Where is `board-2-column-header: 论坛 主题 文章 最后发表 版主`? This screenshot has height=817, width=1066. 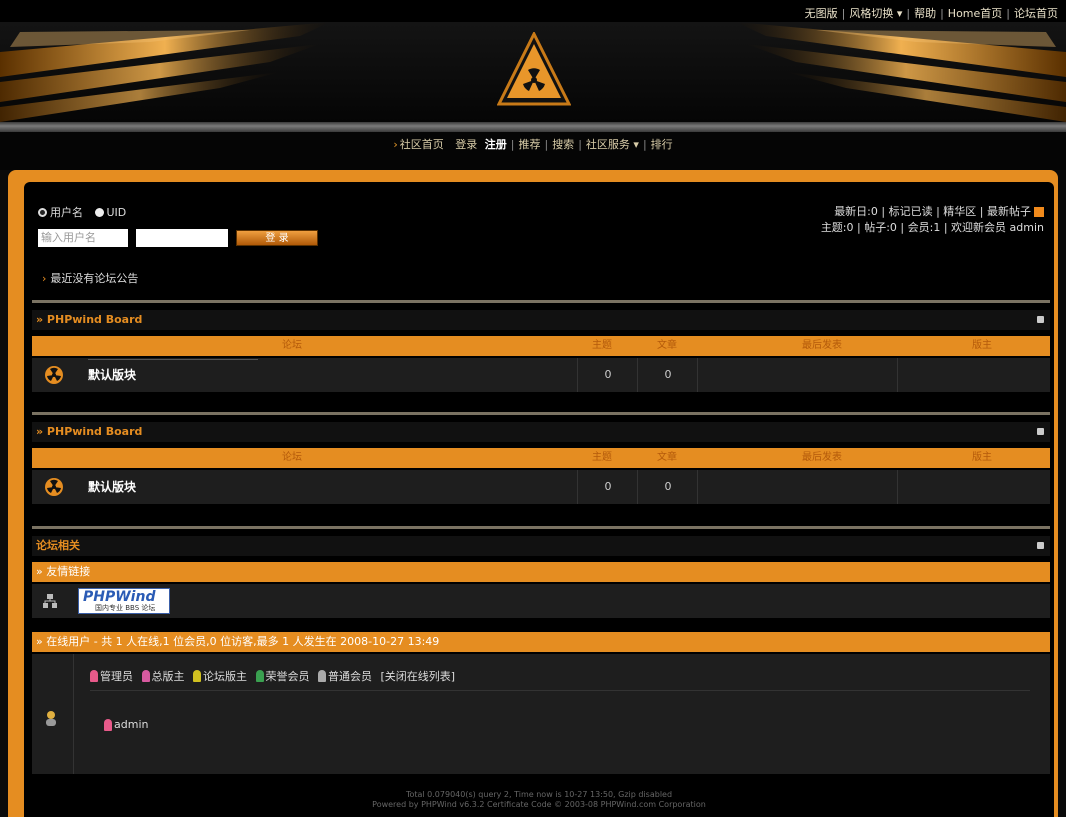
board-2-column-header: 论坛 主题 文章 最后发表 版主 is located at coordinates (541, 458).